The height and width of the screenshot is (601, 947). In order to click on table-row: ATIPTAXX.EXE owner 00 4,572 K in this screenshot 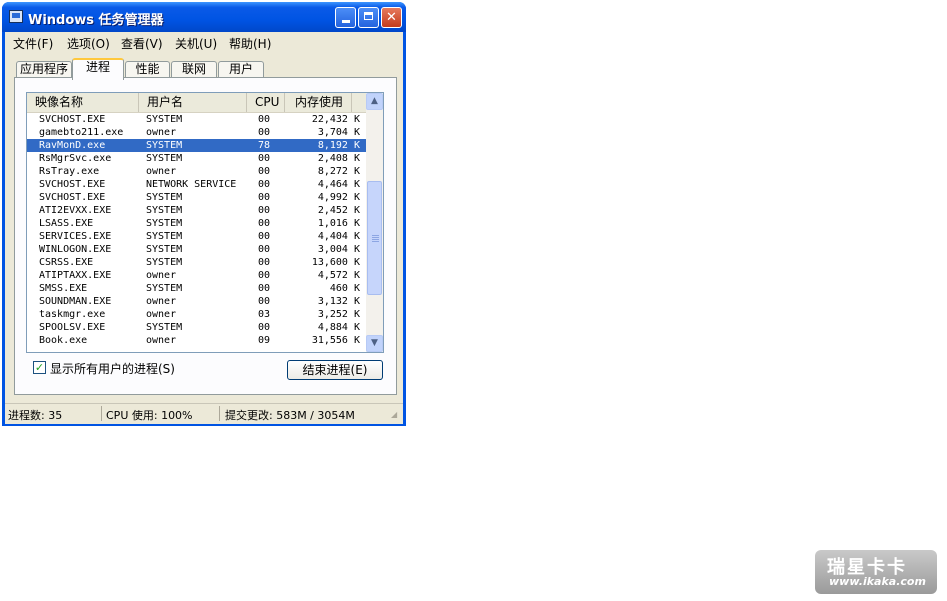, I will do `click(196, 275)`.